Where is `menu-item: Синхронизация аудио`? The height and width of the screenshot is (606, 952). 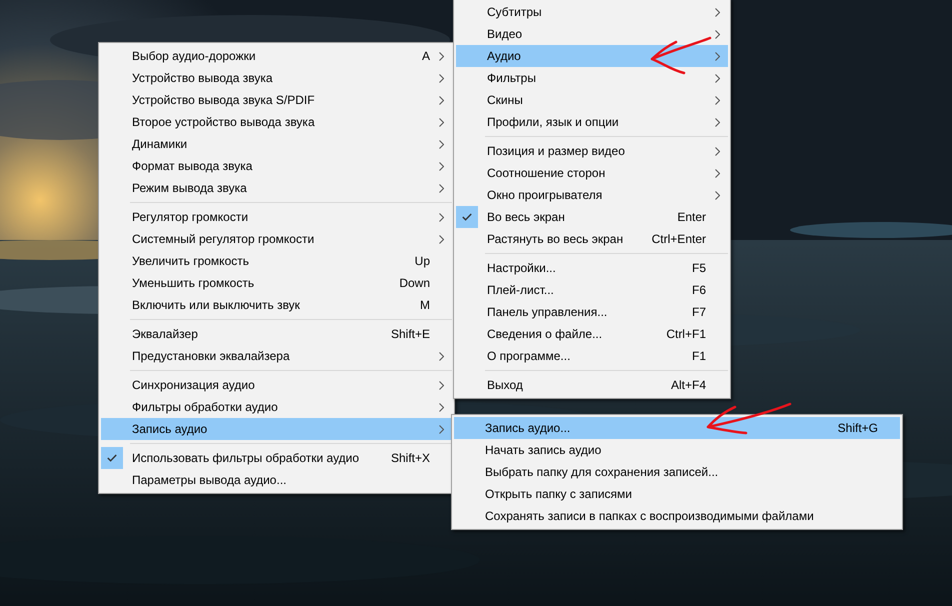
menu-item: Синхронизация аудио is located at coordinates (276, 385).